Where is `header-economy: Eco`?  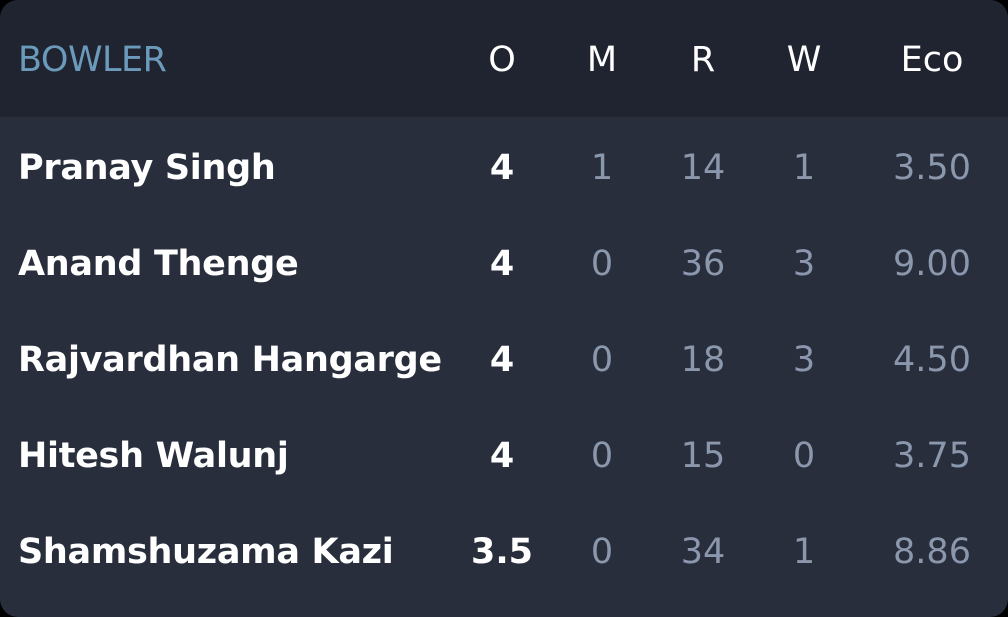 header-economy: Eco is located at coordinates (932, 60).